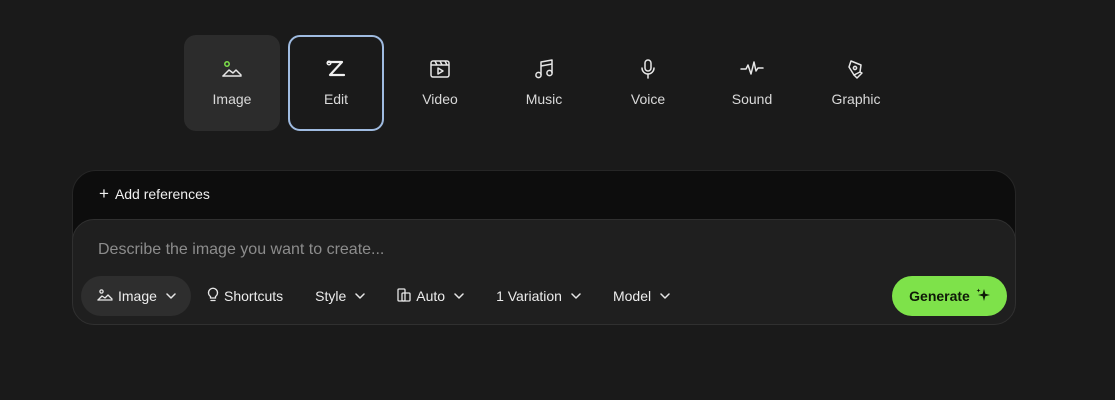  I want to click on mode-edit: Edit, so click(336, 83).